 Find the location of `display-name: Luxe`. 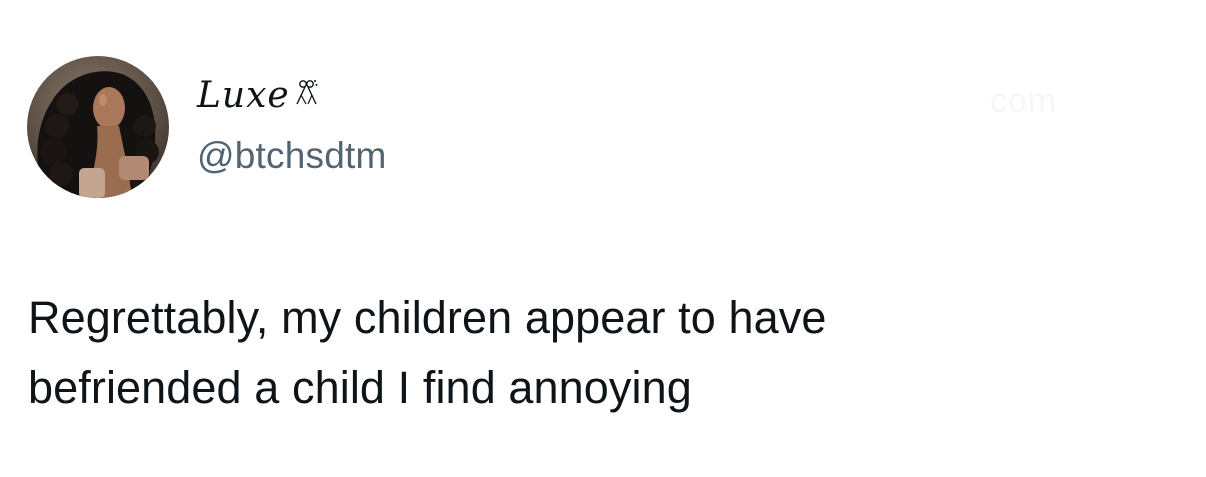

display-name: Luxe is located at coordinates (243, 96).